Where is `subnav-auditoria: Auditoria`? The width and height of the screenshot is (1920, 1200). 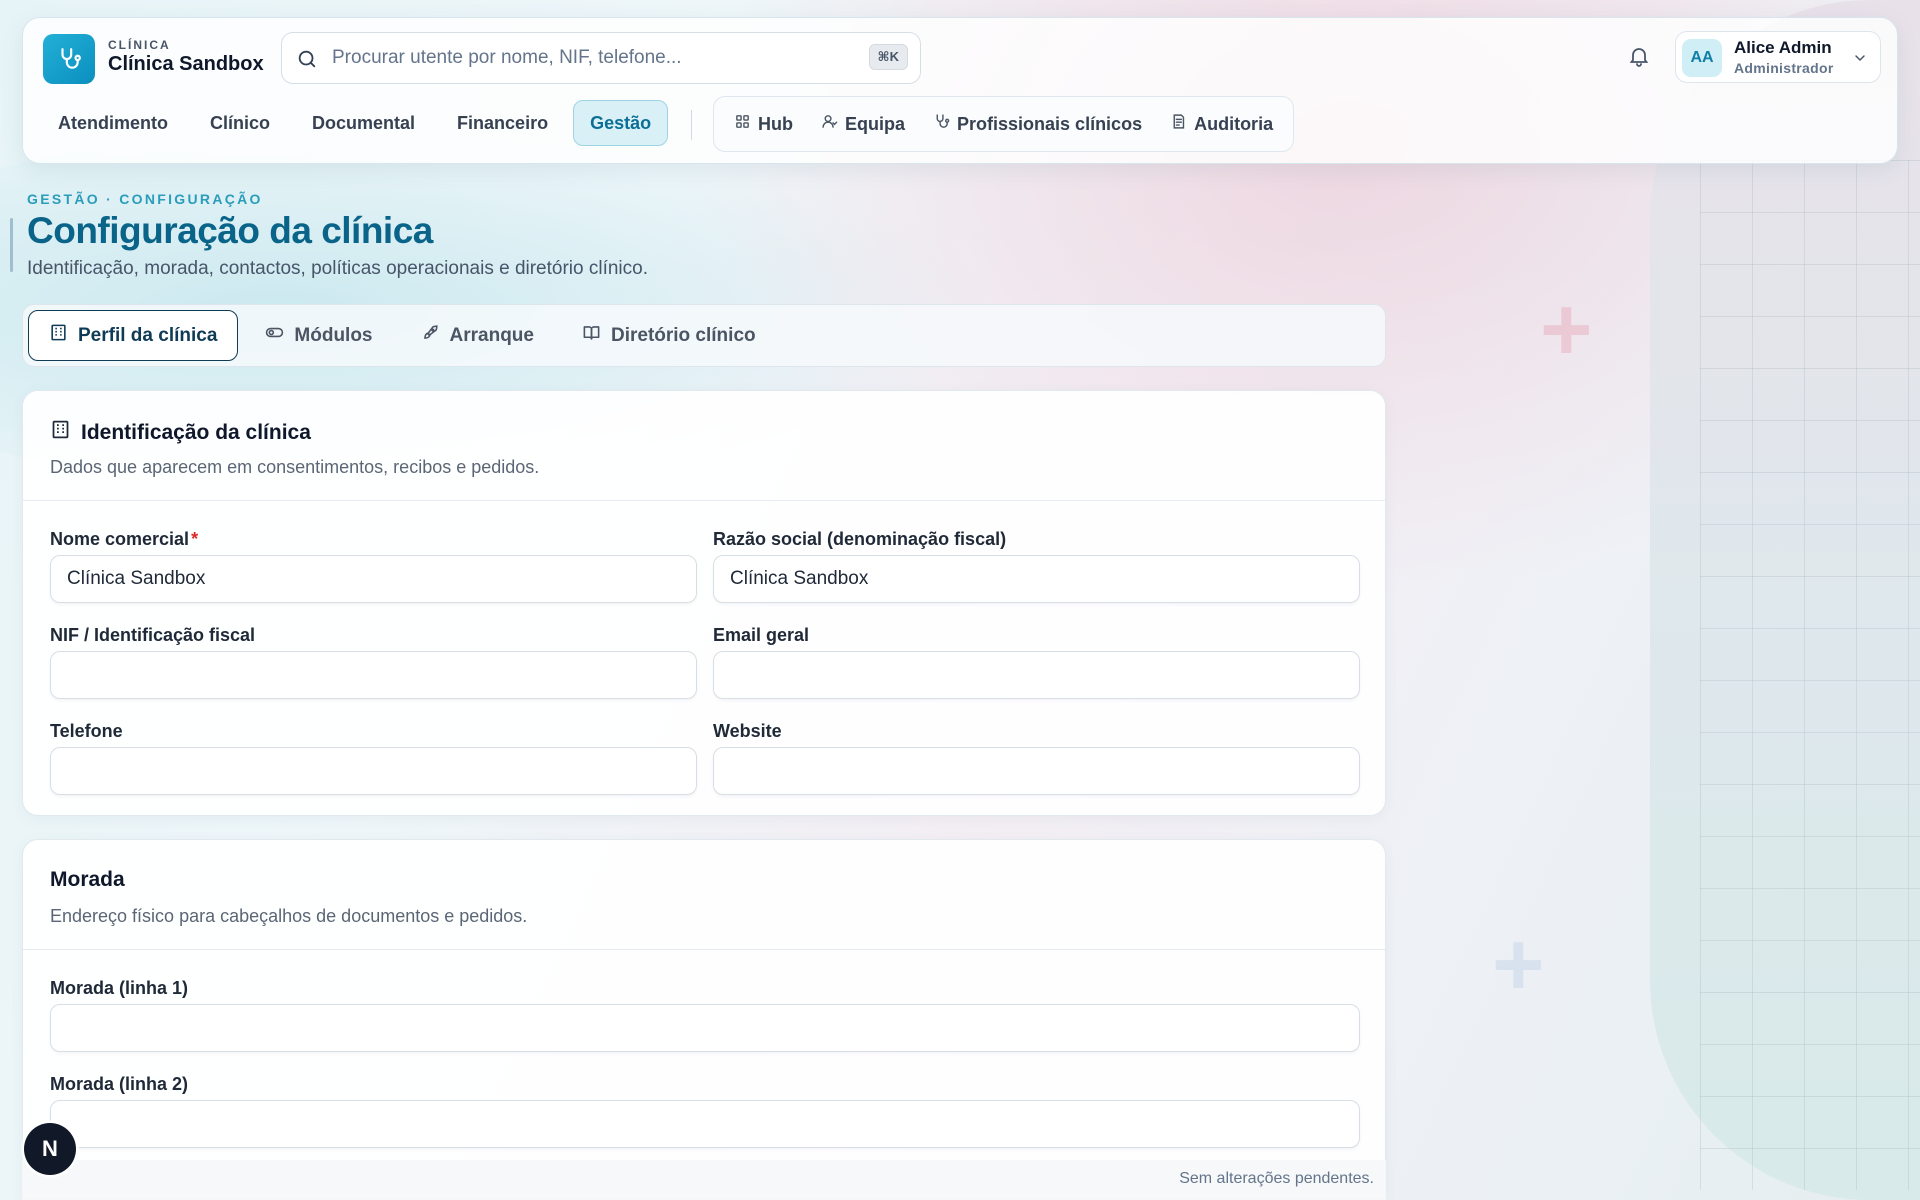 subnav-auditoria: Auditoria is located at coordinates (1221, 124).